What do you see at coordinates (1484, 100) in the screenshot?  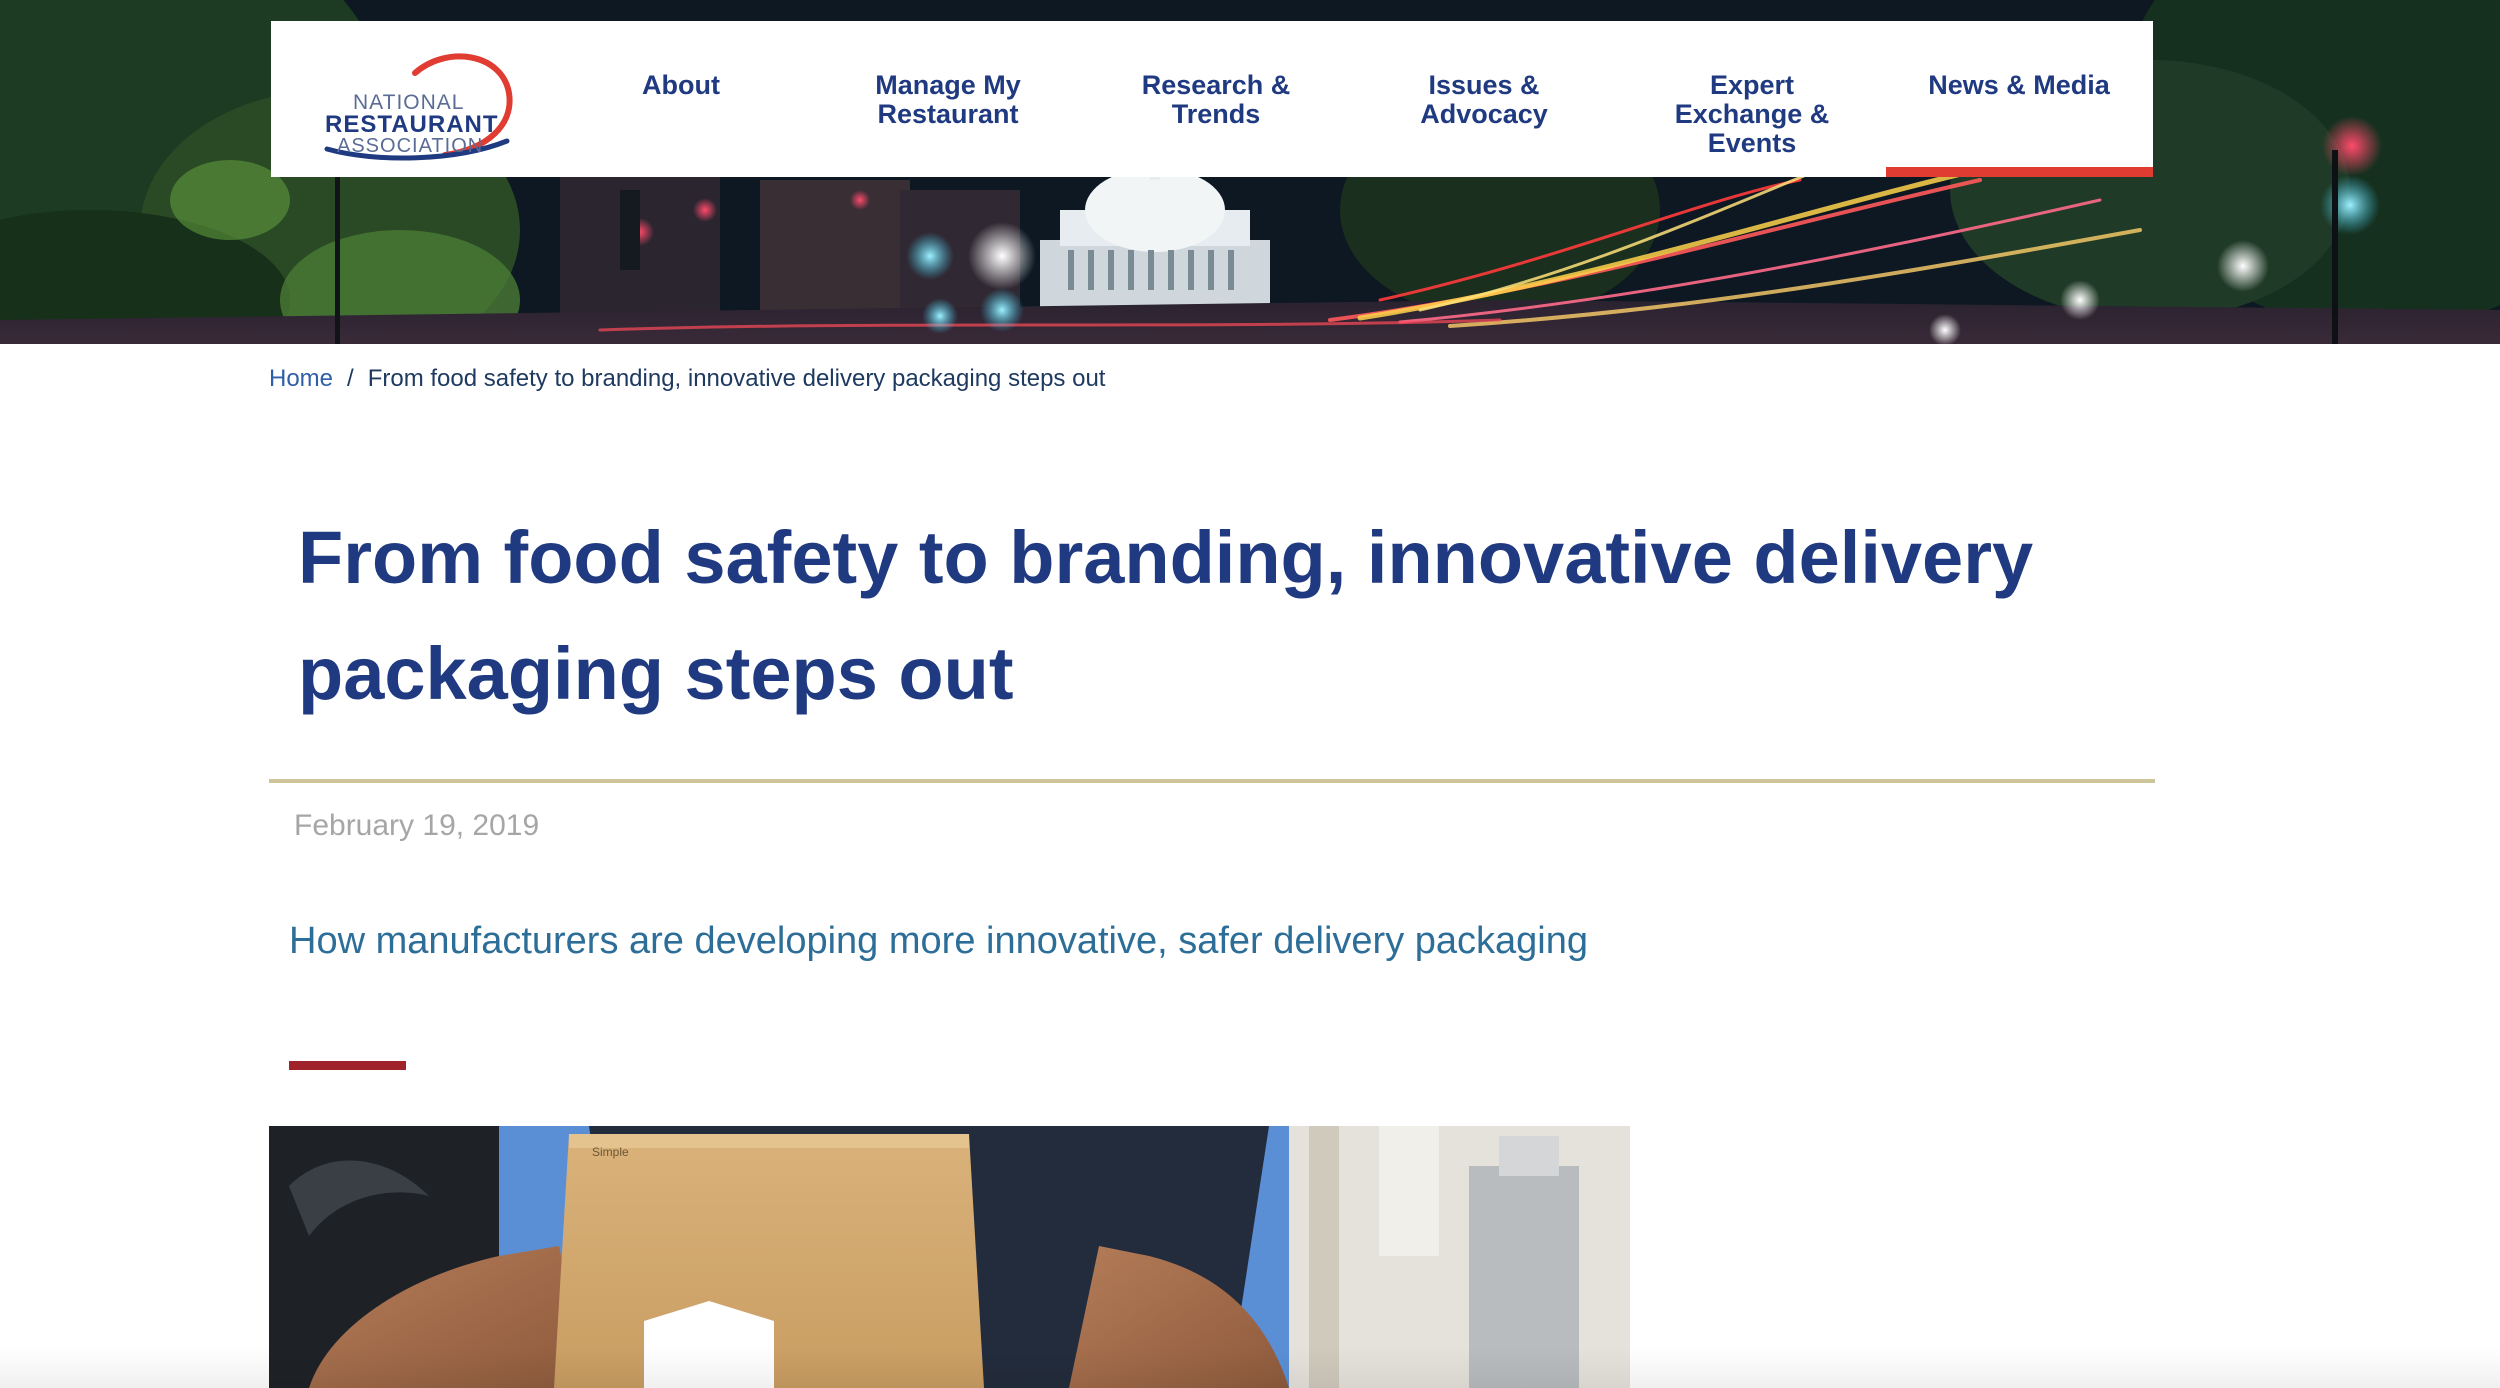 I see `nav-issues-advocacy: Issues & Advocacy` at bounding box center [1484, 100].